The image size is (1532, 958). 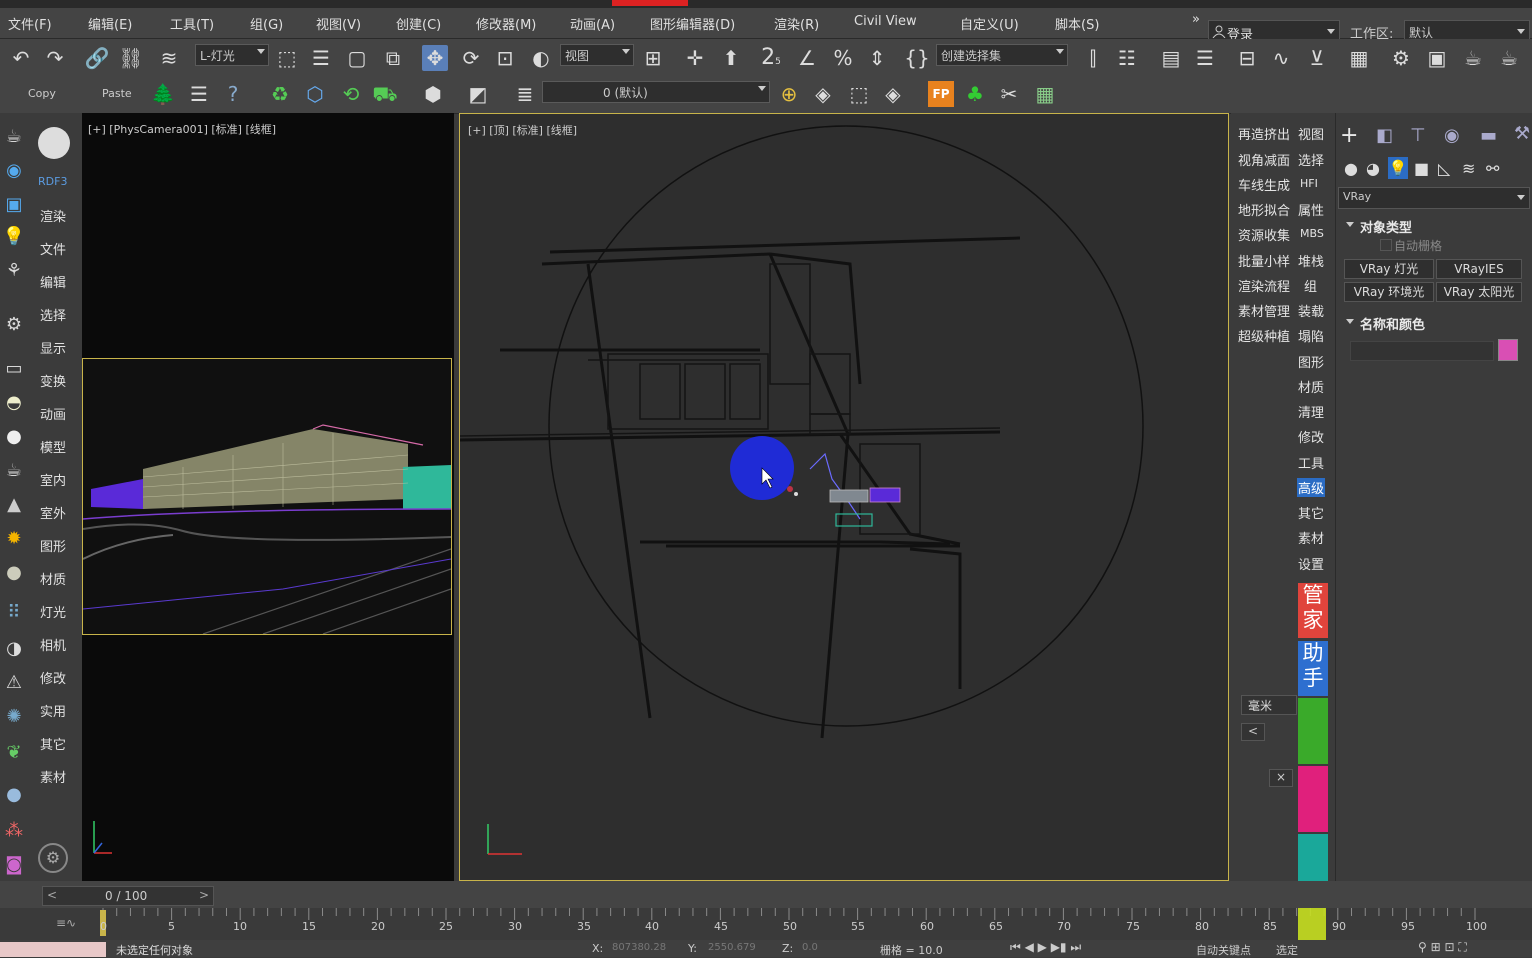 I want to click on object-type-rollout: 对象类型, so click(x=1433, y=225).